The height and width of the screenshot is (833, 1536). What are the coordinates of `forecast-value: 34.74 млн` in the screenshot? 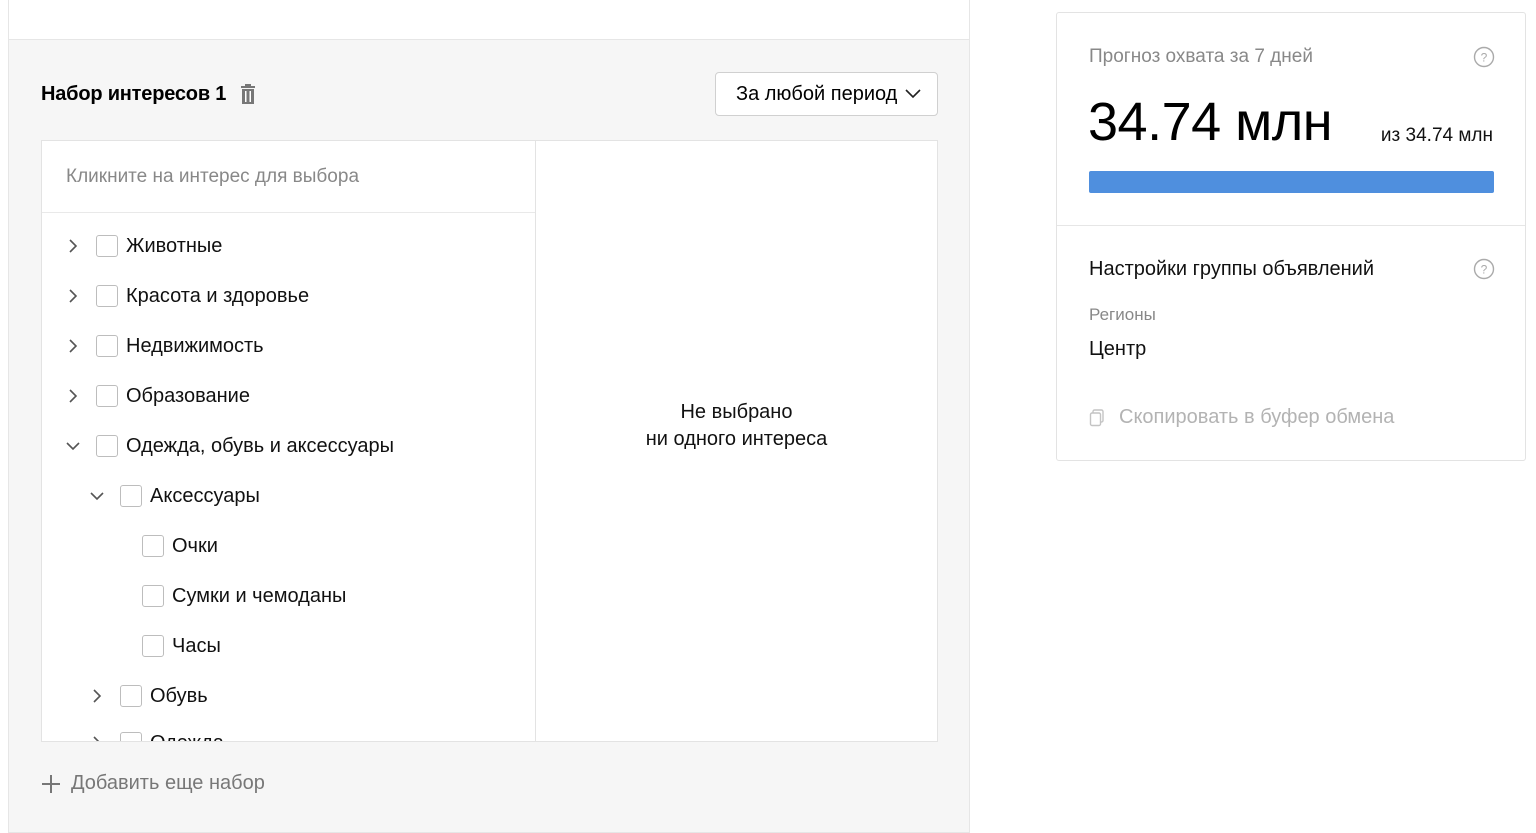 It's located at (1210, 122).